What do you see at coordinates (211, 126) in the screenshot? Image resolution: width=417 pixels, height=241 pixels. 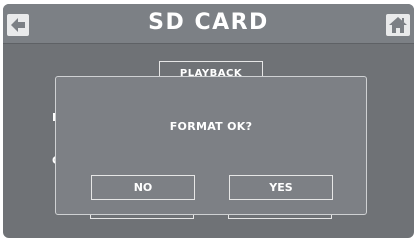 I see `dialog-message: FORMAT OK?` at bounding box center [211, 126].